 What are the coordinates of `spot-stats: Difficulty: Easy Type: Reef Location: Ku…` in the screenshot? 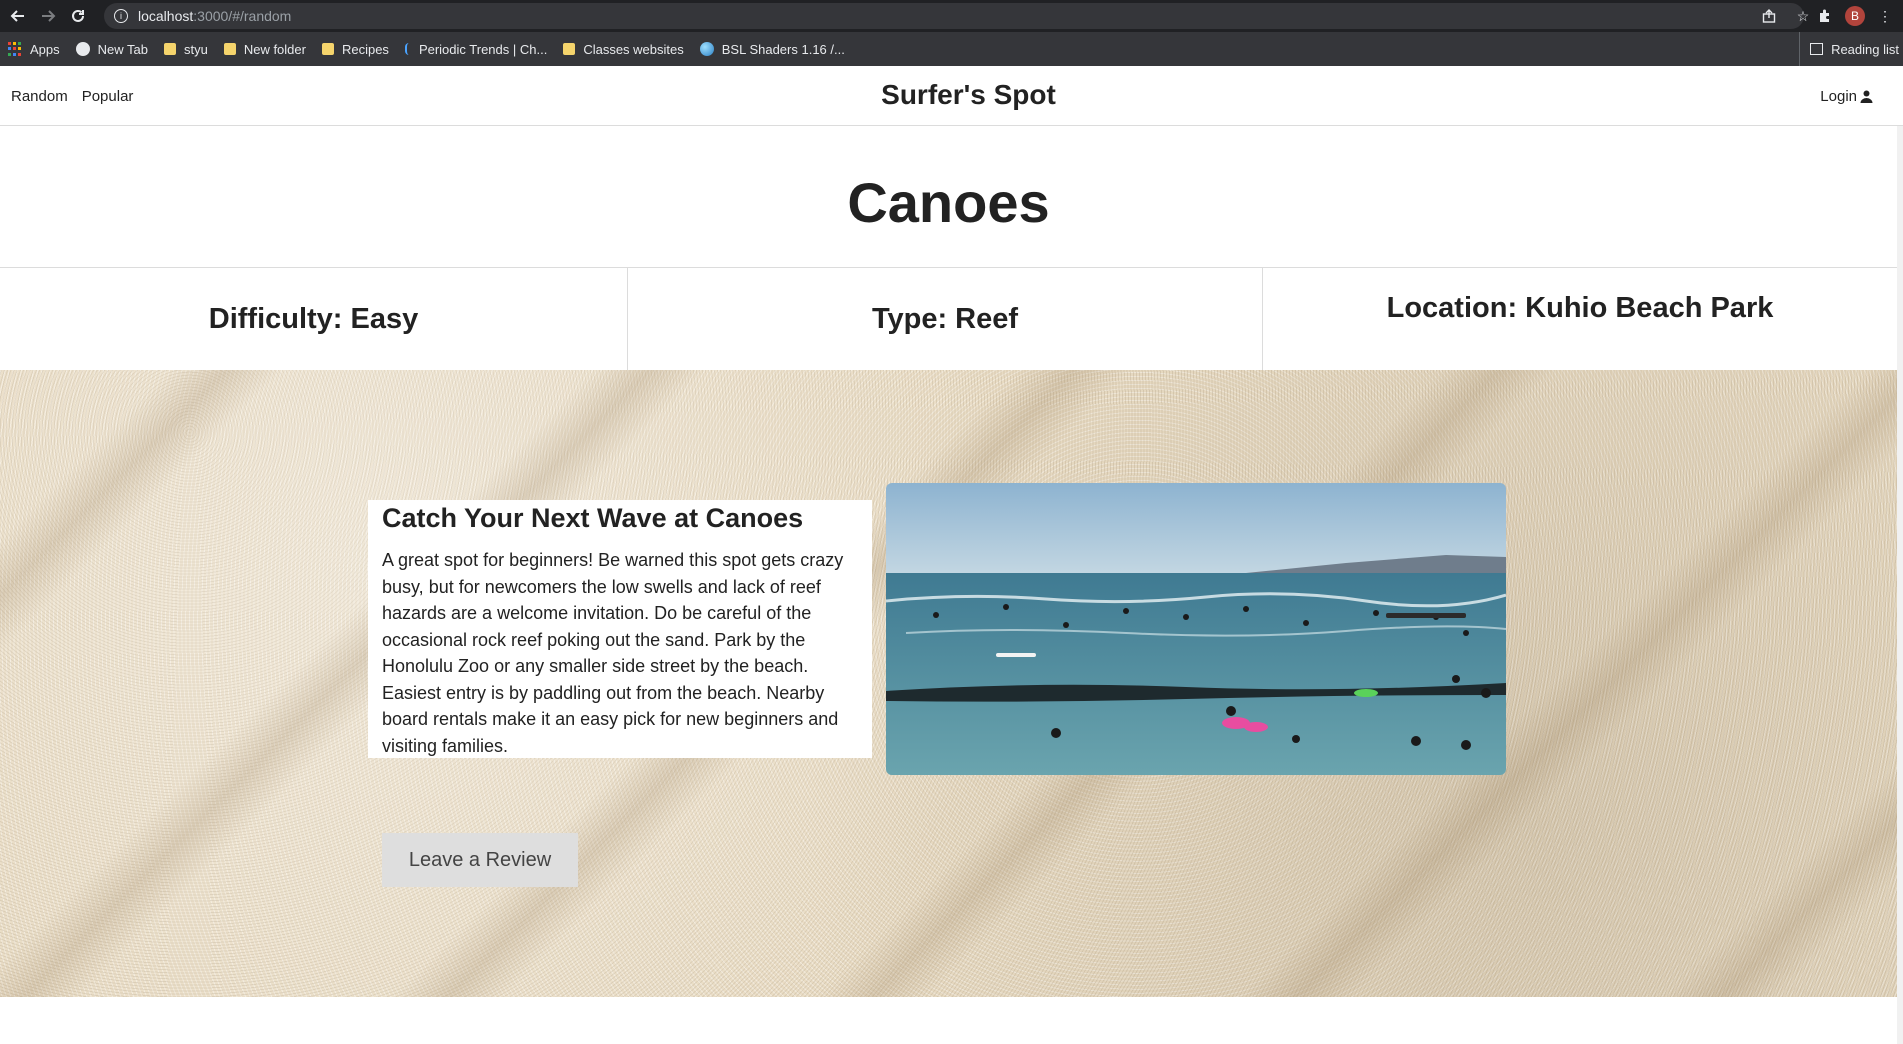 It's located at (948, 319).